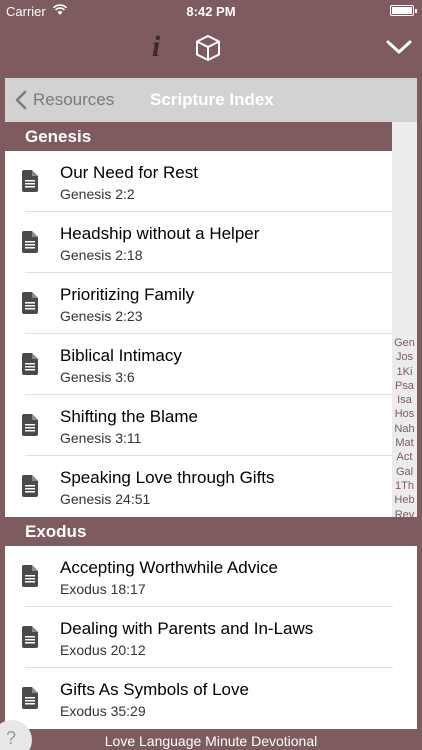 The height and width of the screenshot is (750, 422). What do you see at coordinates (129, 172) in the screenshot?
I see `item-title: Our Need for Rest` at bounding box center [129, 172].